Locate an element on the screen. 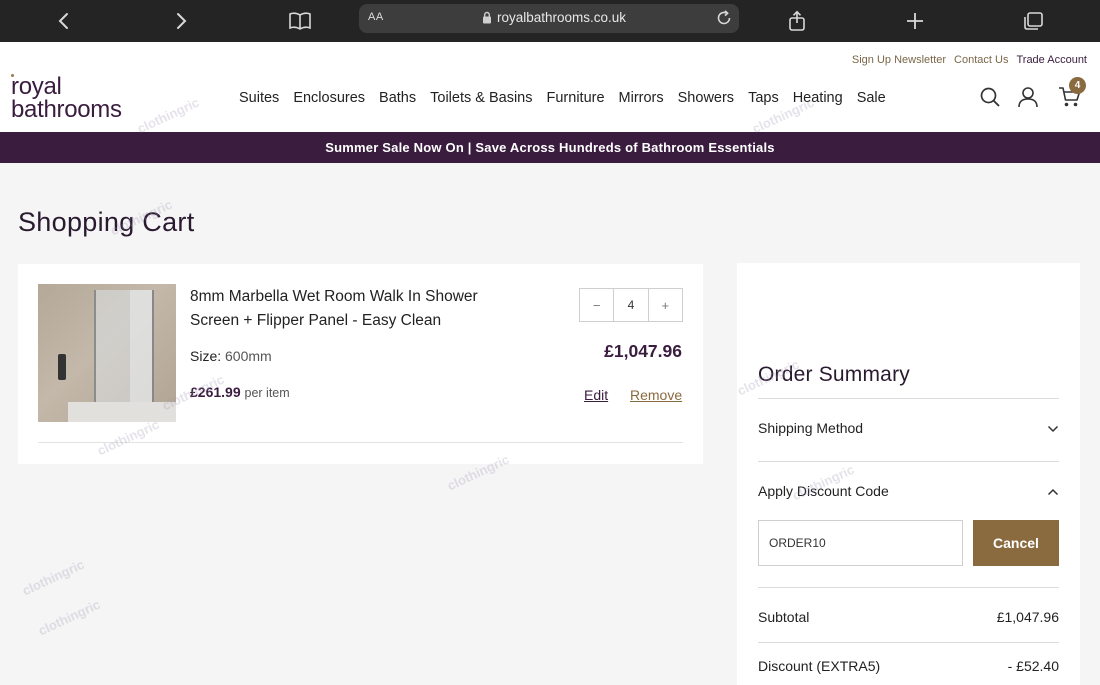  discount-code-label: Apply Discount Code is located at coordinates (823, 491).